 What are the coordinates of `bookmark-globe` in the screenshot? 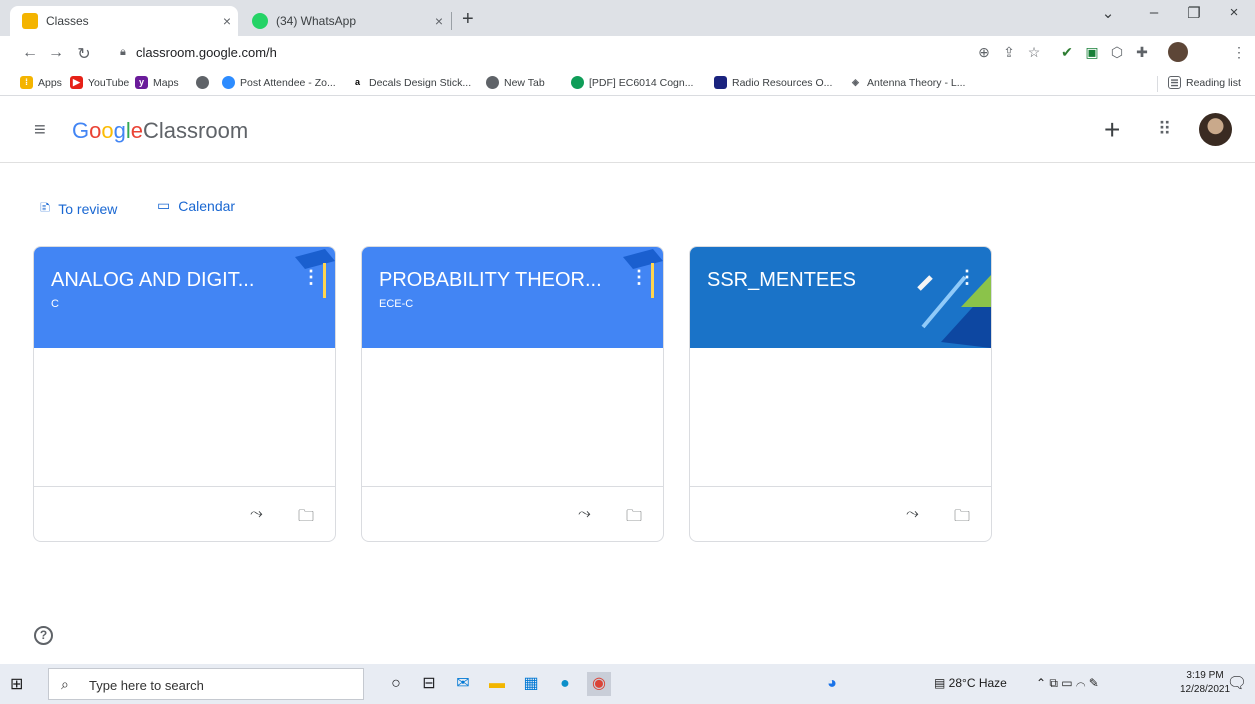 It's located at (205, 82).